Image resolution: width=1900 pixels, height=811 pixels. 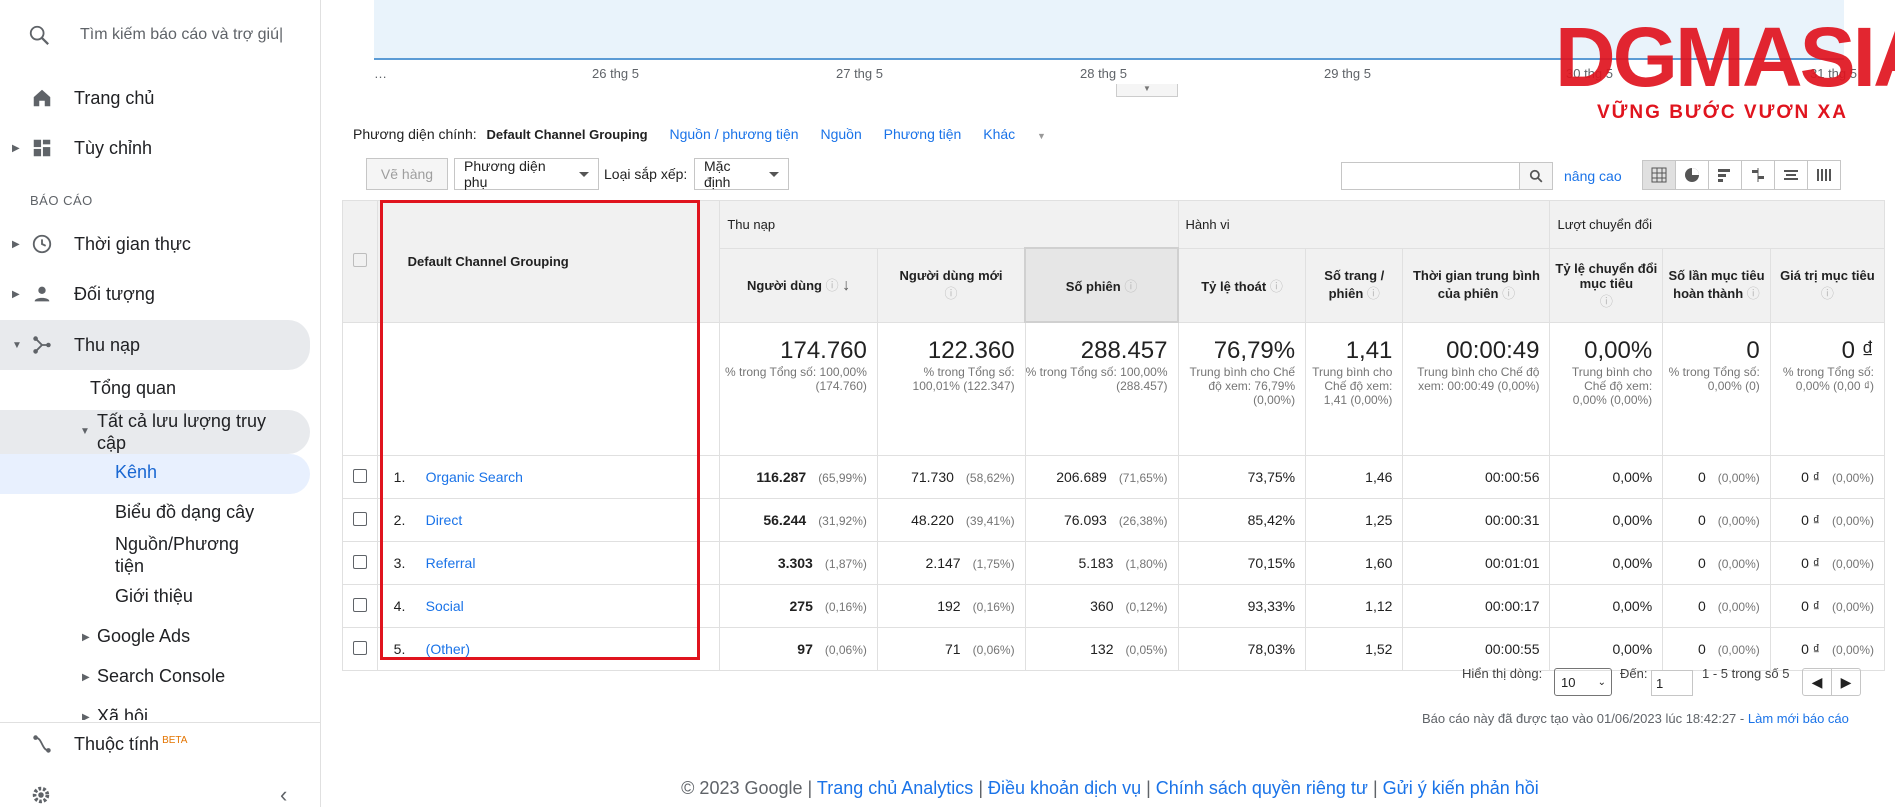 What do you see at coordinates (1583, 682) in the screenshot?
I see `rows-per-page-select: 10 ⌄` at bounding box center [1583, 682].